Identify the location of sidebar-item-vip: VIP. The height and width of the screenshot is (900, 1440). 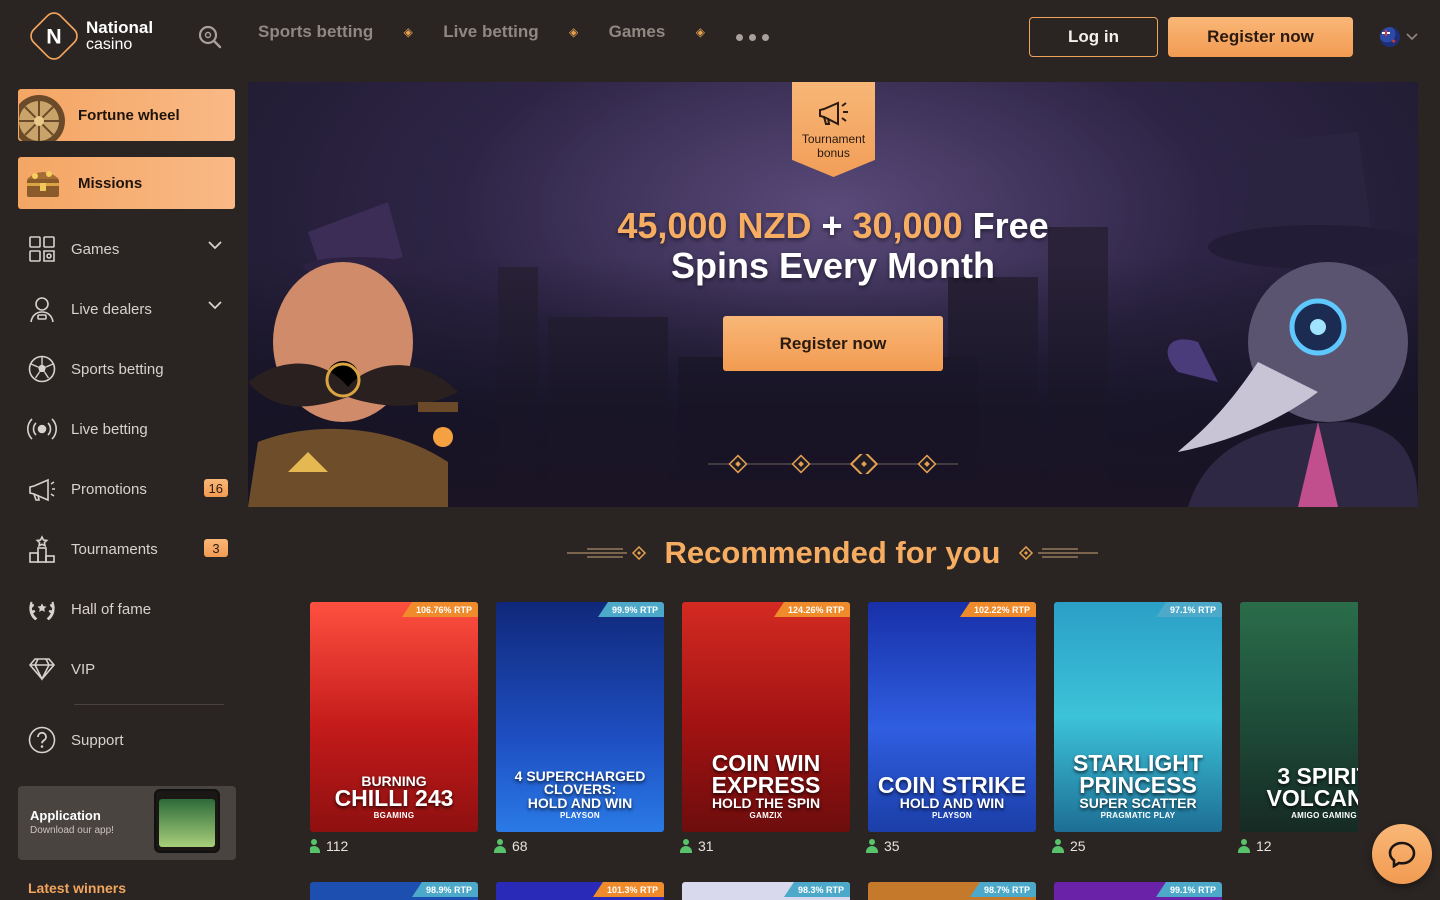
(126, 669).